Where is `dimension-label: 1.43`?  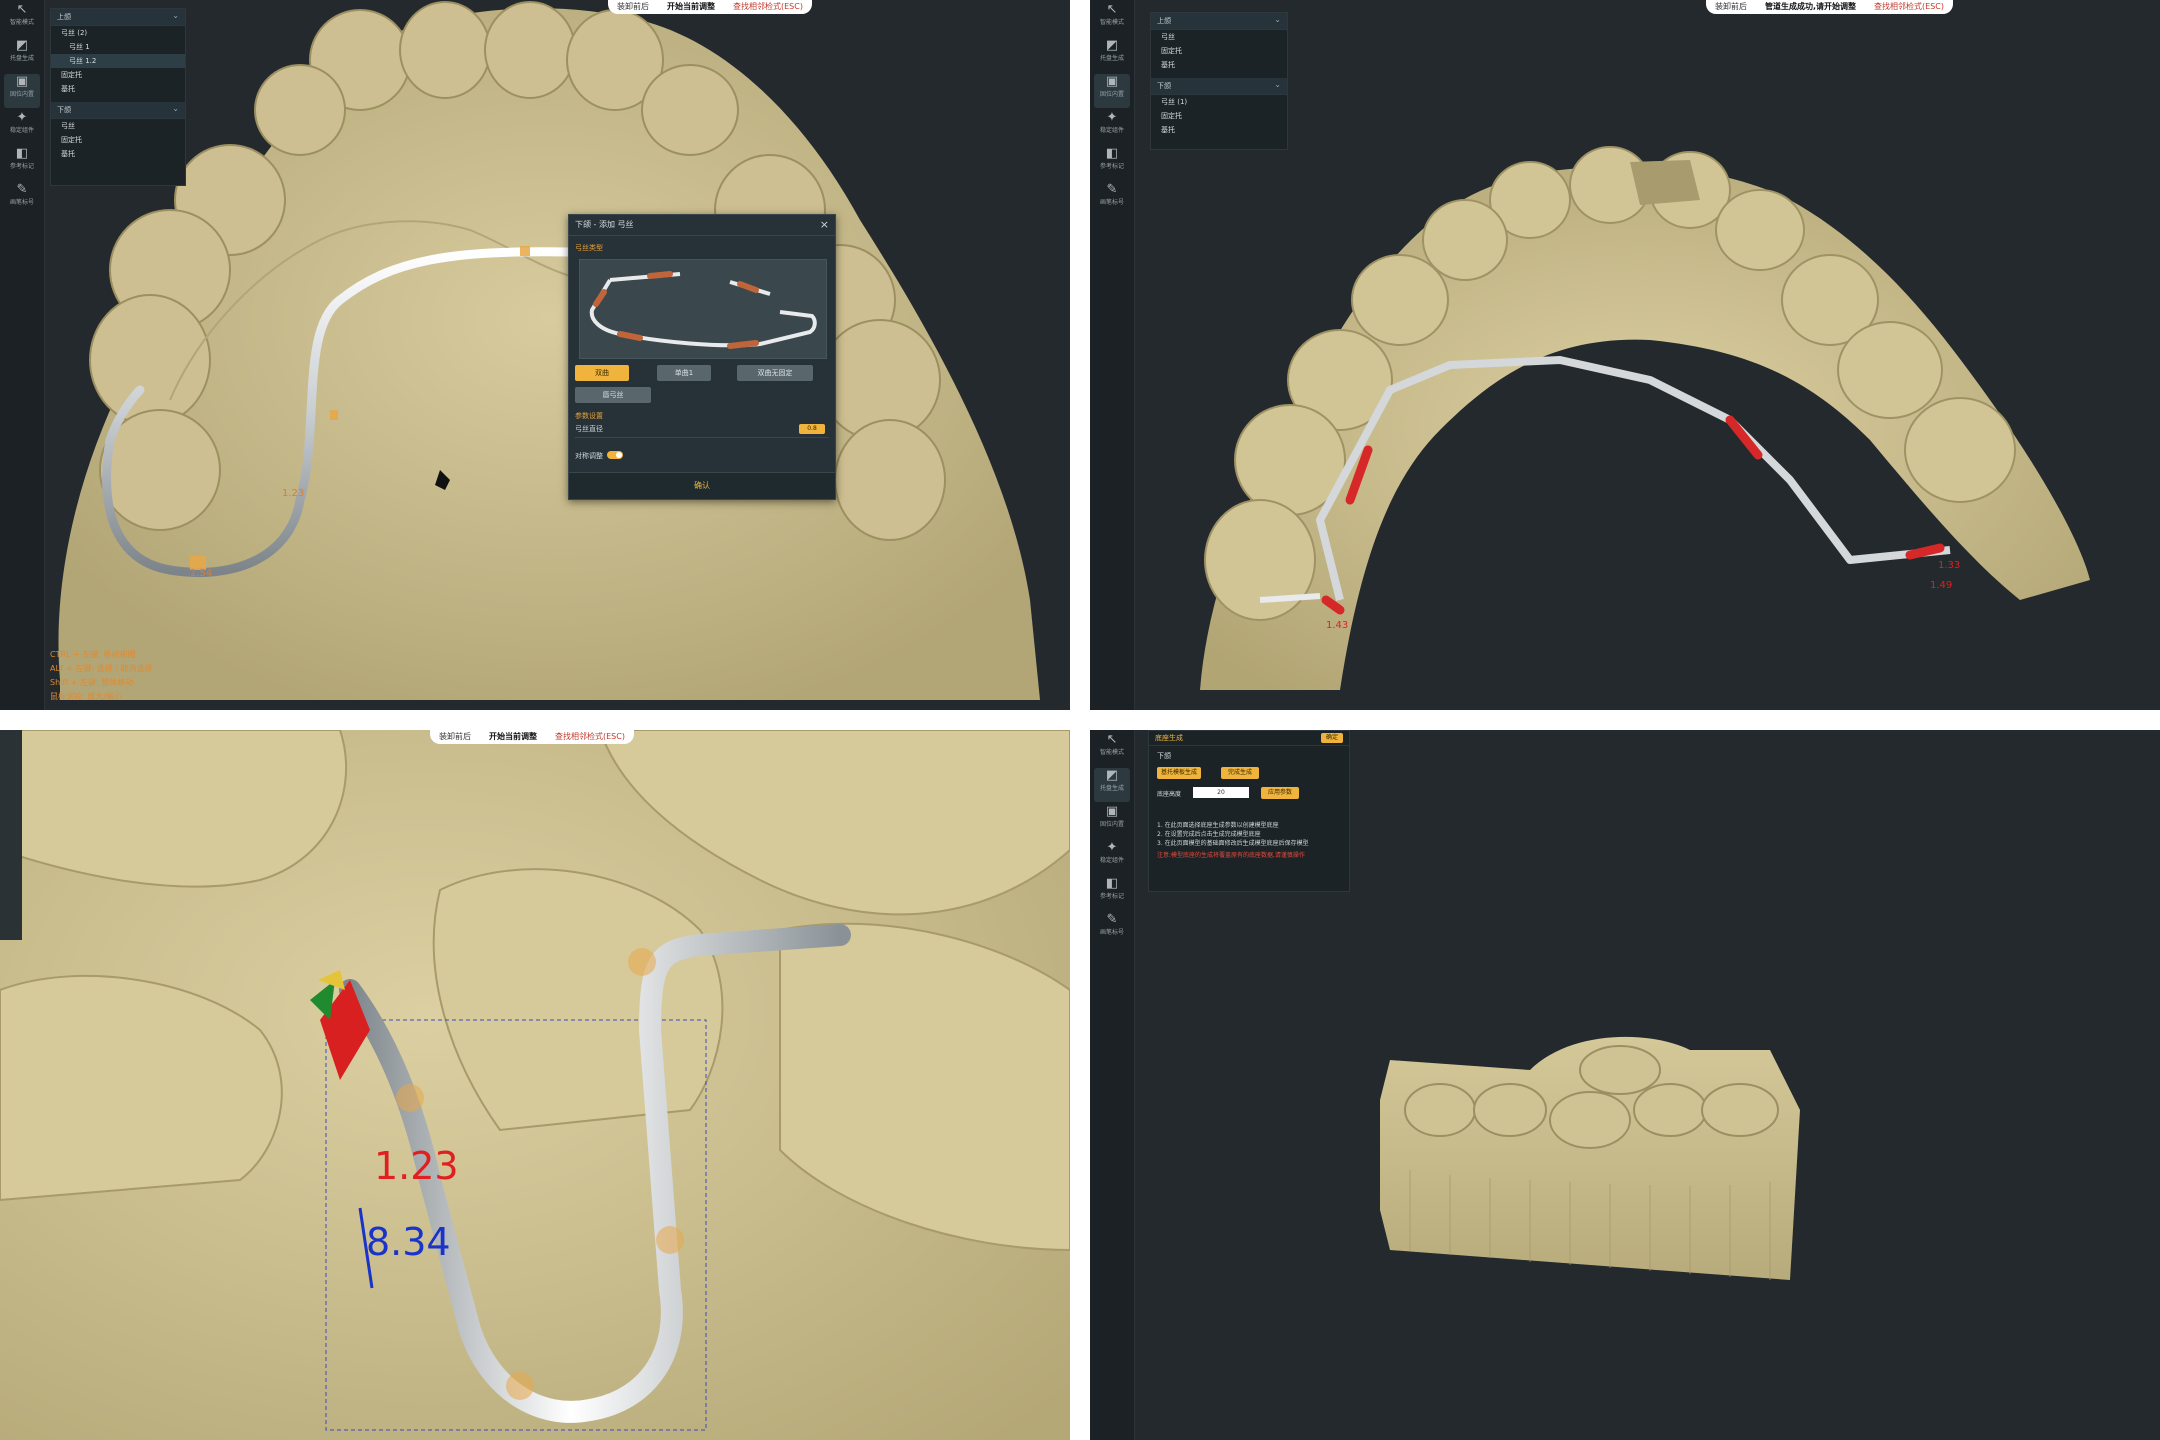
dimension-label: 1.43 is located at coordinates (1337, 625).